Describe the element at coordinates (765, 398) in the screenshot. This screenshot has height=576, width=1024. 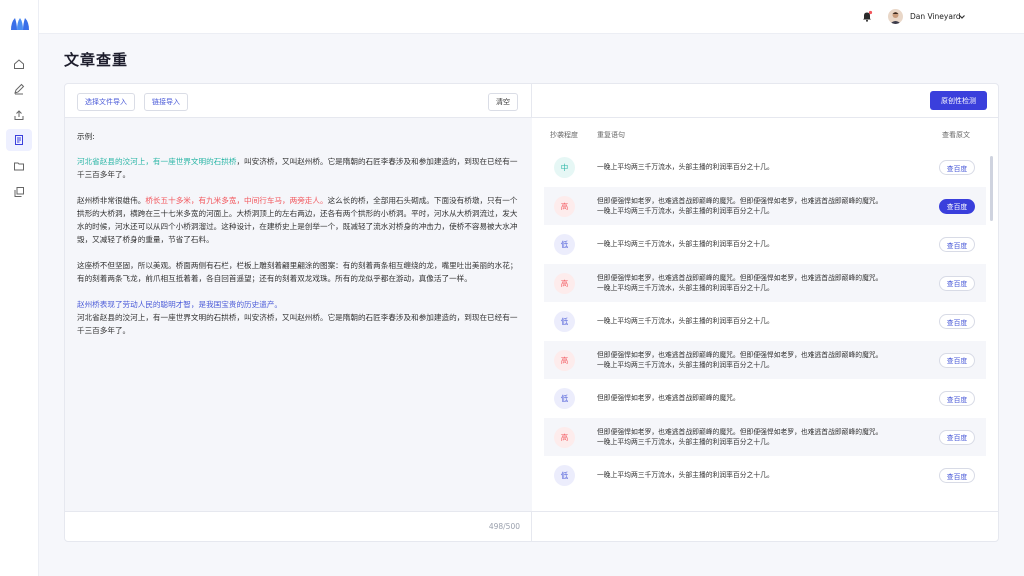
I see `table-row: 低 但即便强悍如老罗，也难逃首战即巅峰的魔咒。 查百度` at that location.